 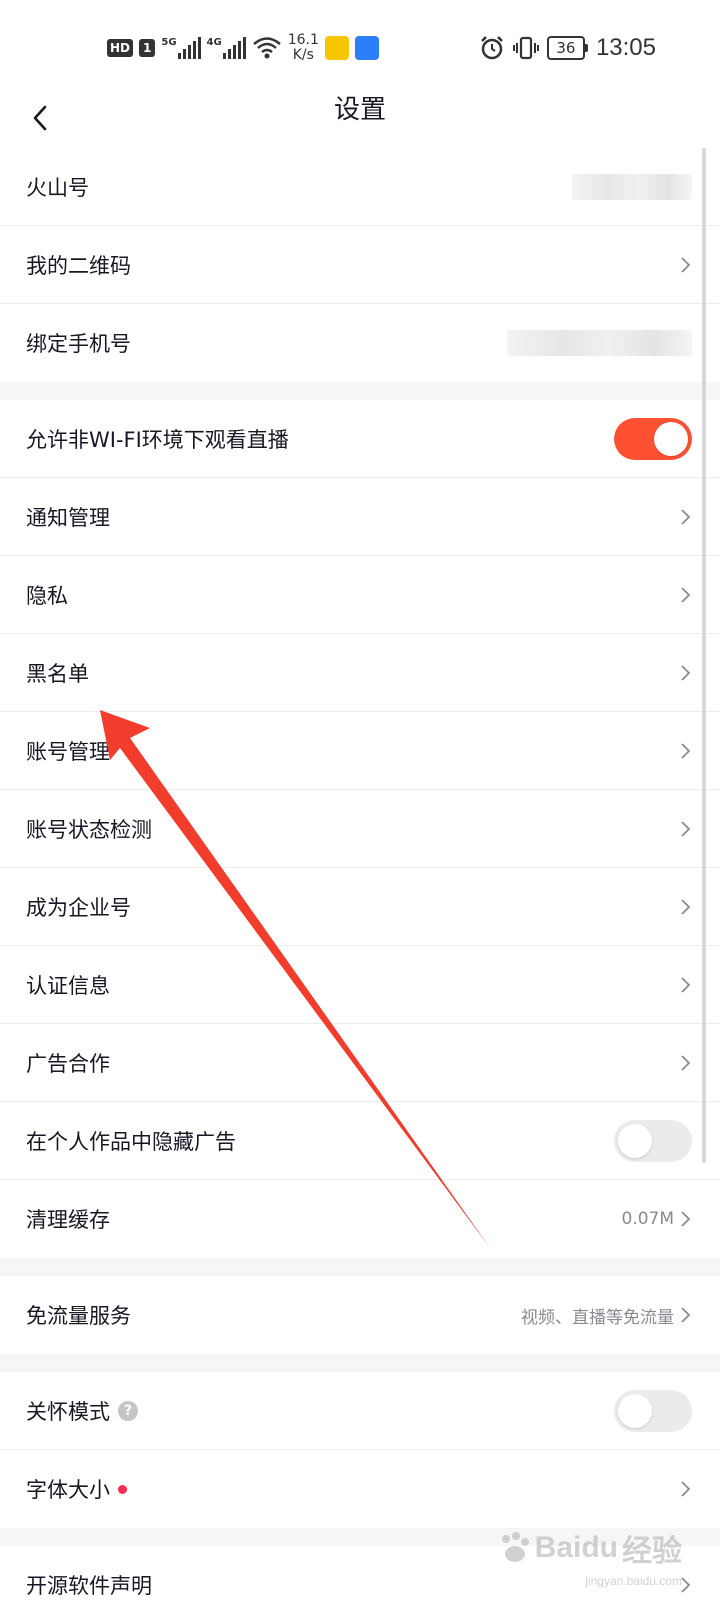 I want to click on row-label: 黑名单, so click(x=57, y=673).